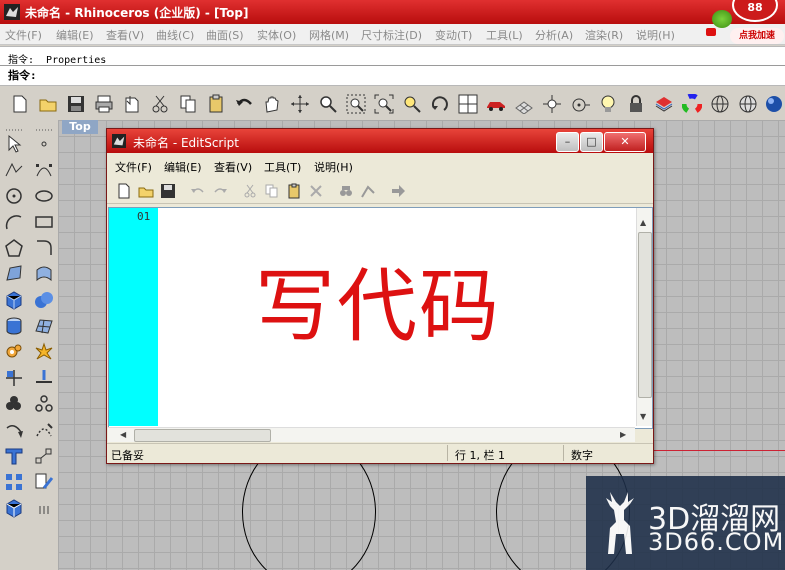 Image resolution: width=785 pixels, height=570 pixels. Describe the element at coordinates (80, 127) in the screenshot. I see `viewport-label: Top` at that location.